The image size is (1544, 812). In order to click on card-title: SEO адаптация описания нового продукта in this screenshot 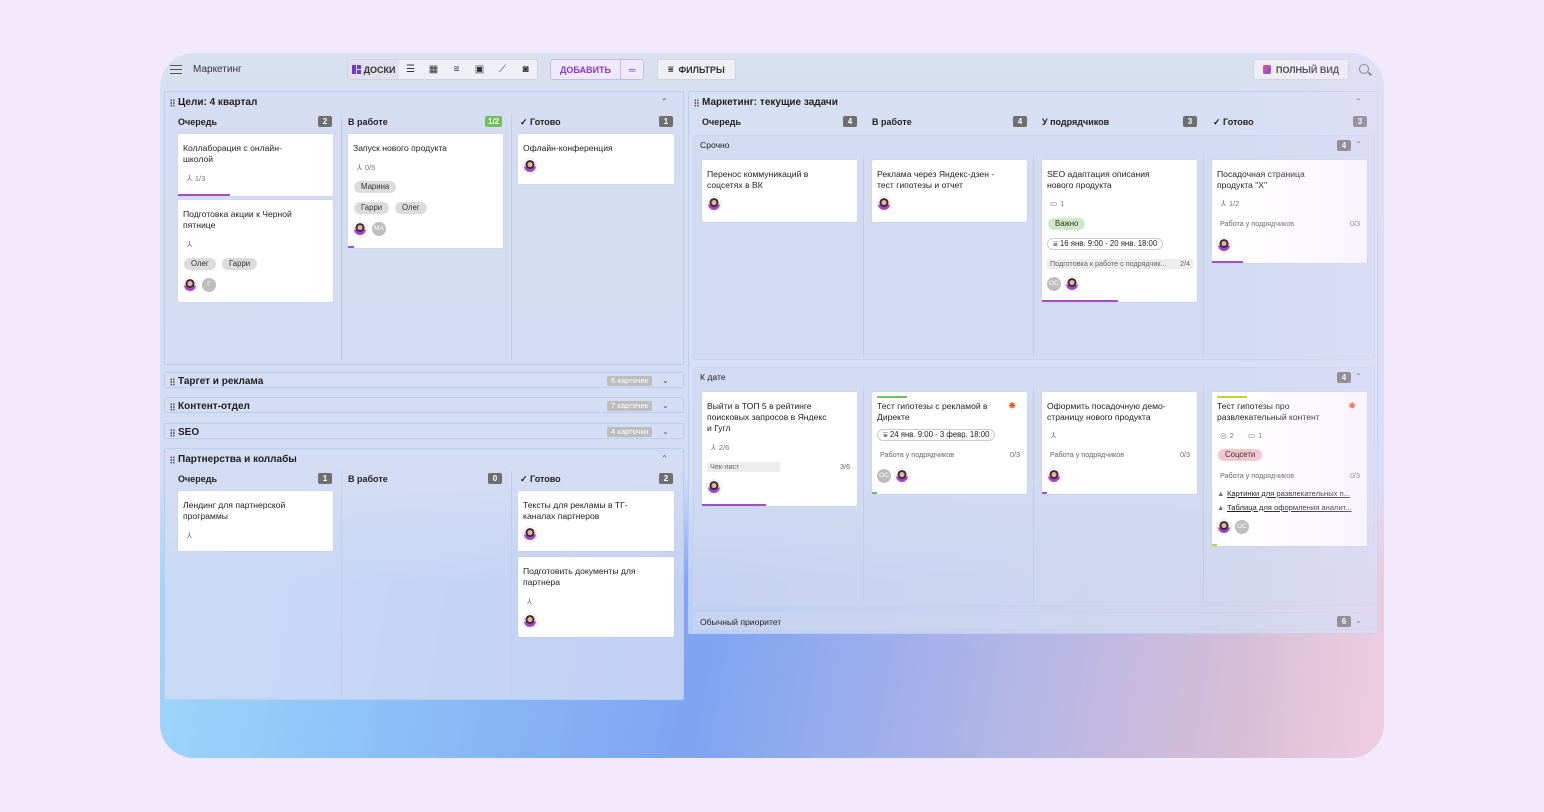, I will do `click(1098, 179)`.